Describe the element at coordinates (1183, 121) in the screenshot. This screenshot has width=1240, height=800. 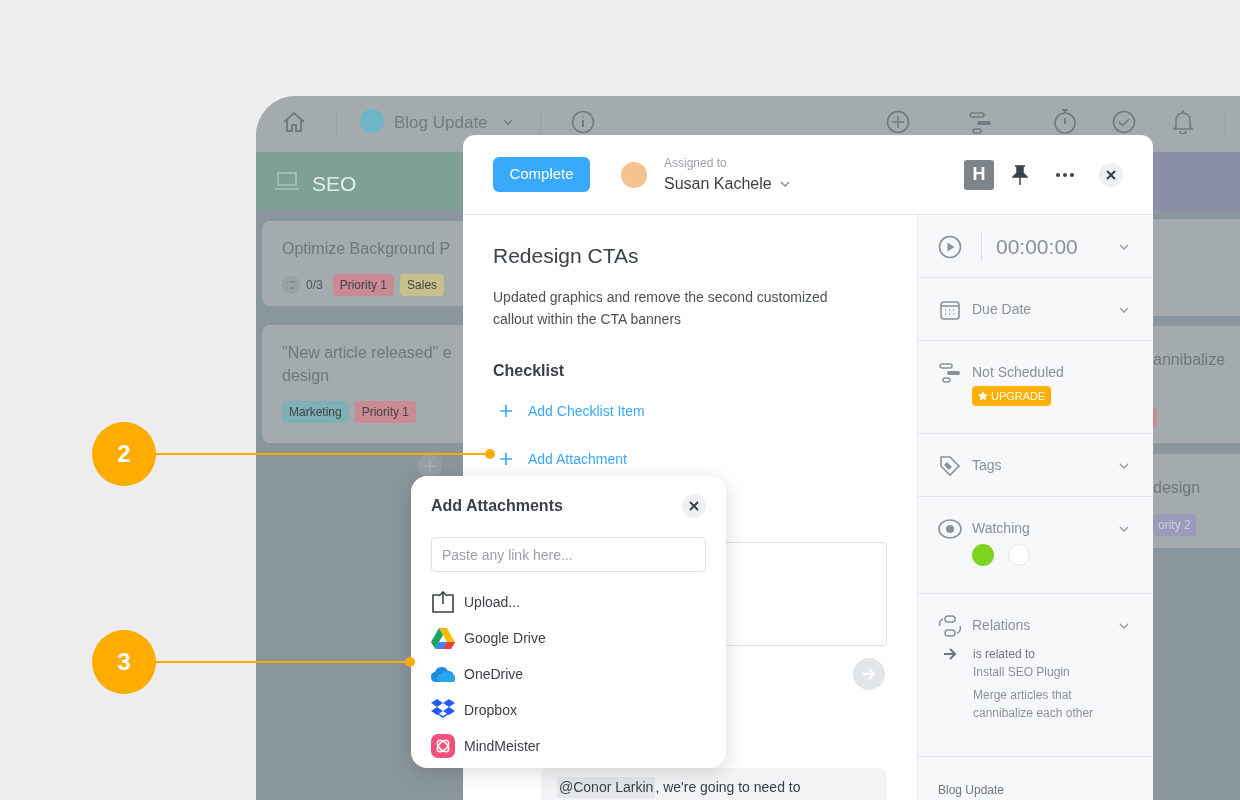
I see `bell-icon` at that location.